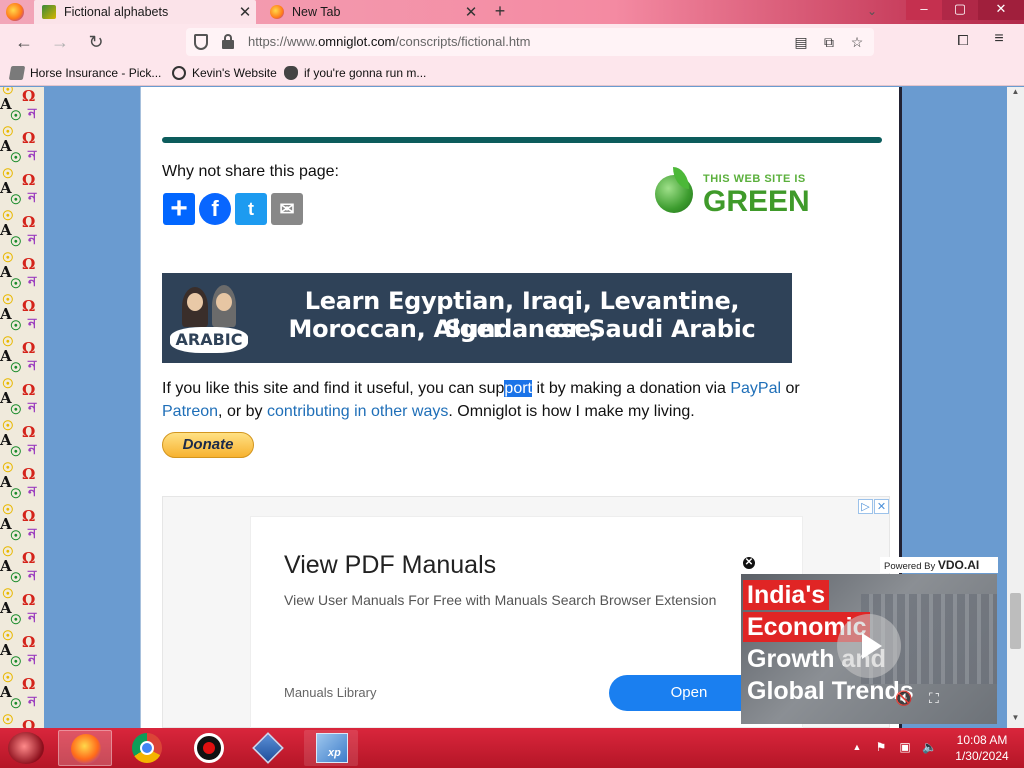 The image size is (1024, 768). Describe the element at coordinates (903, 698) in the screenshot. I see `mute-icon: 🔇` at that location.